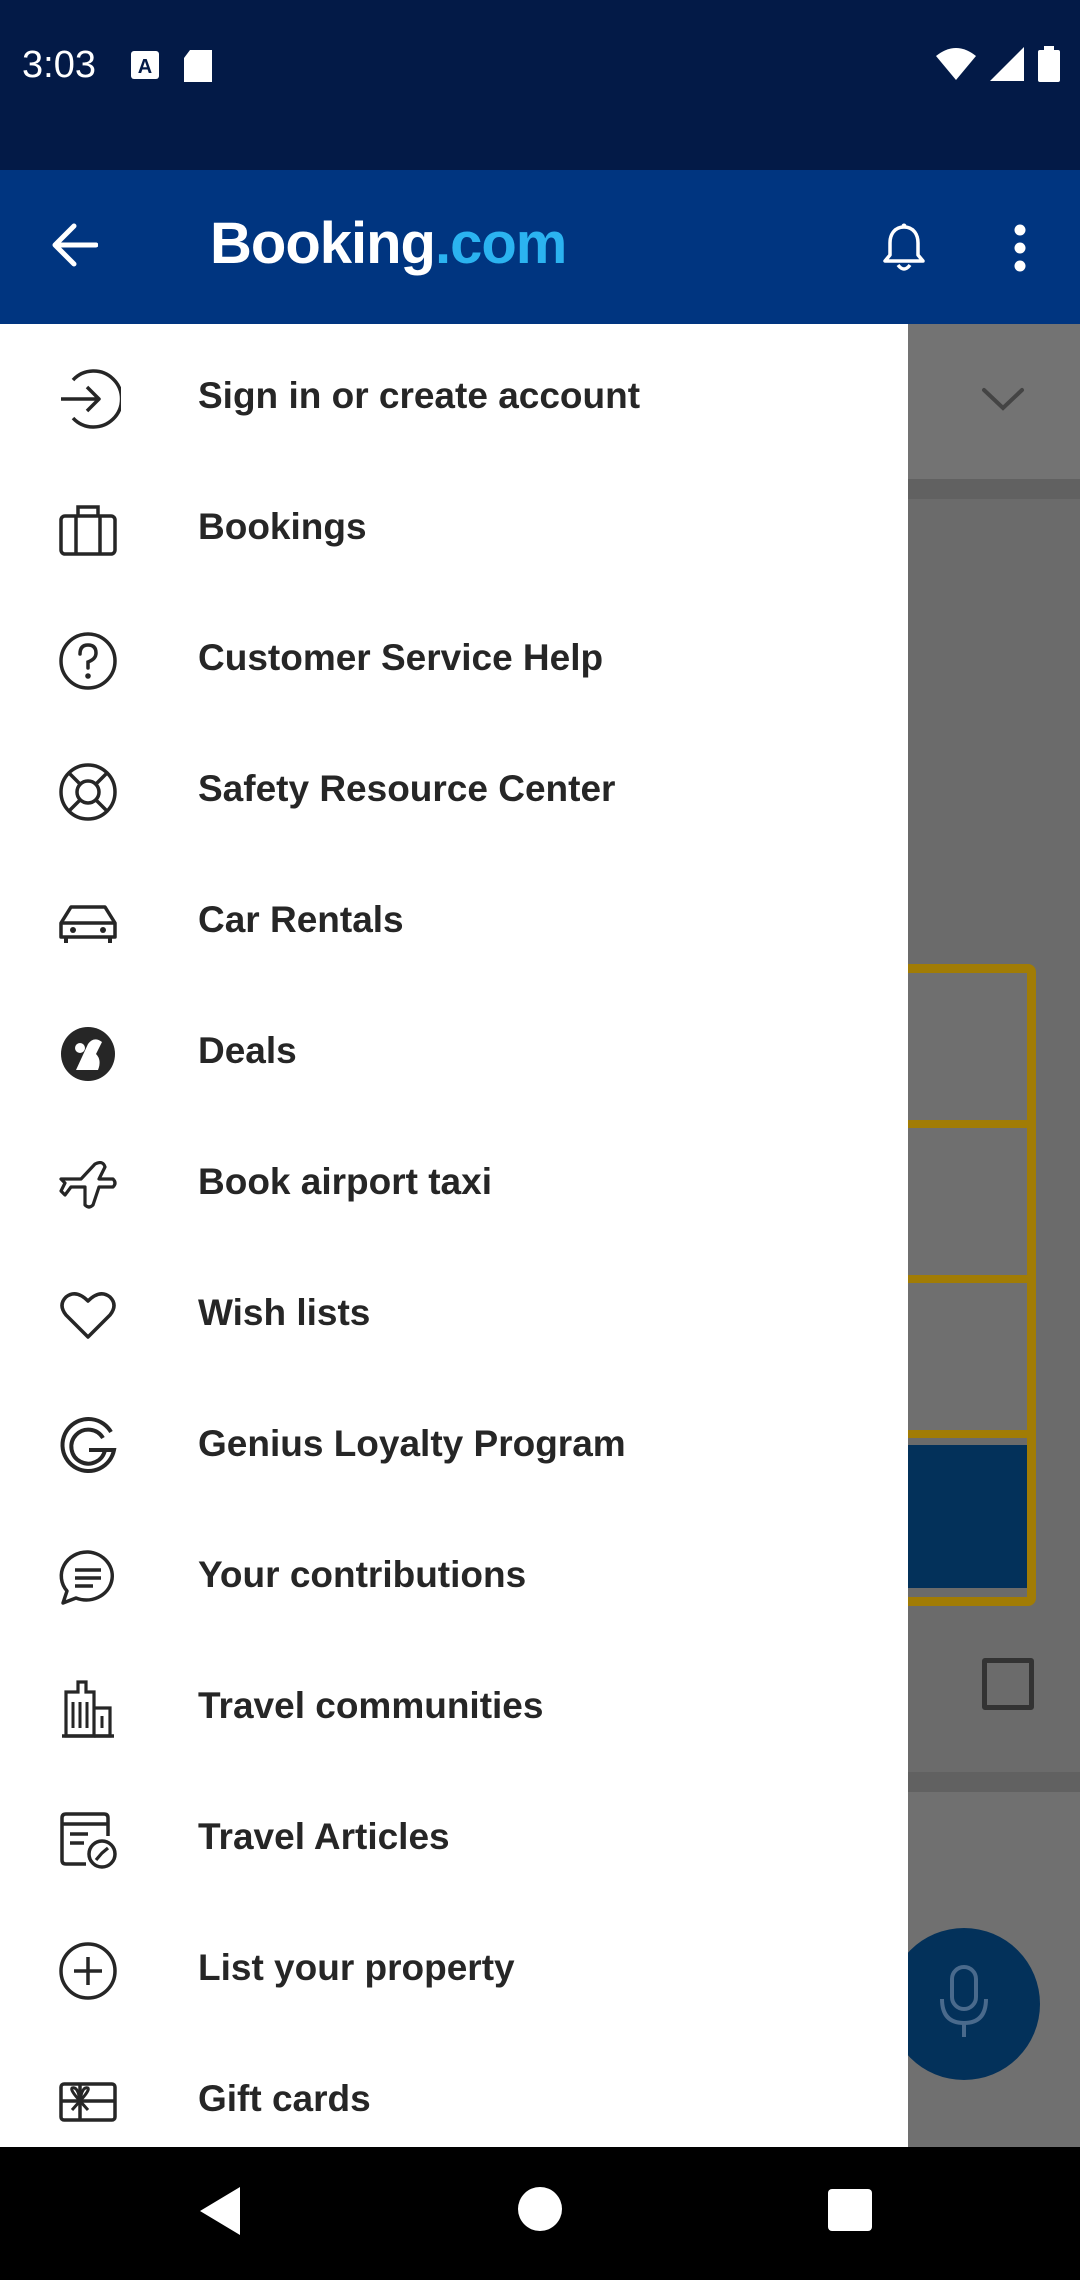 The height and width of the screenshot is (2280, 1080). Describe the element at coordinates (88, 530) in the screenshot. I see `briefcase-icon` at that location.